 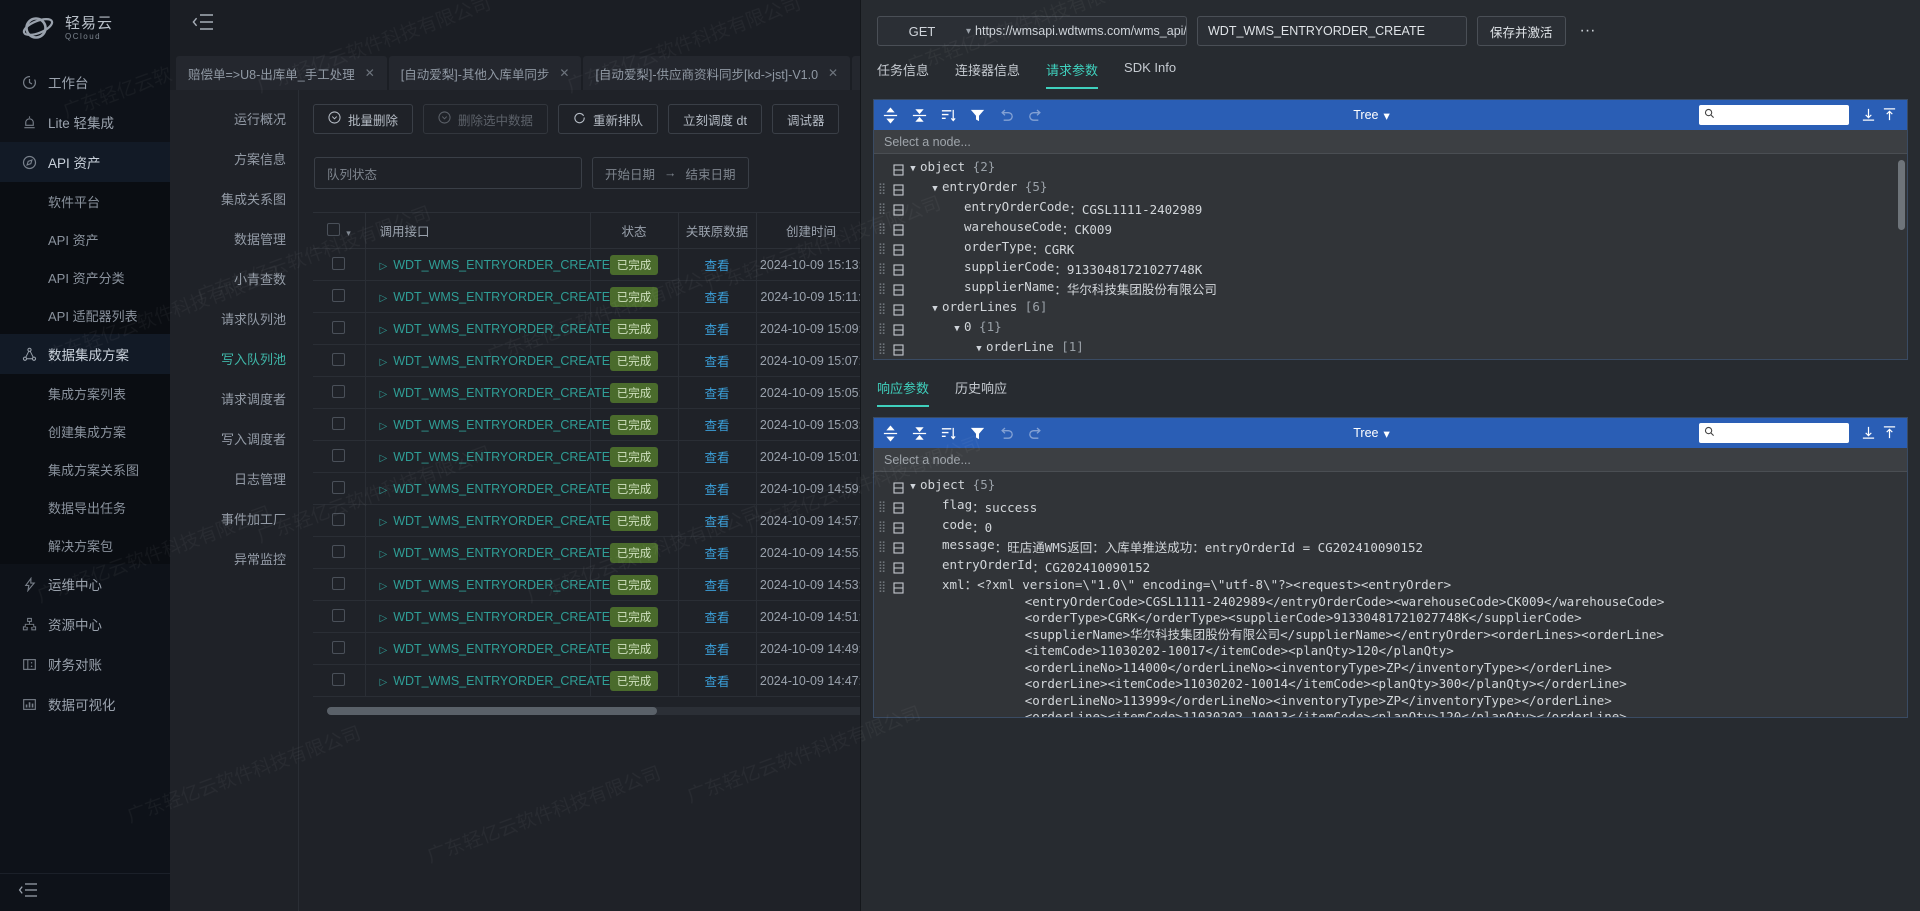 What do you see at coordinates (948, 433) in the screenshot?
I see `sort-icon` at bounding box center [948, 433].